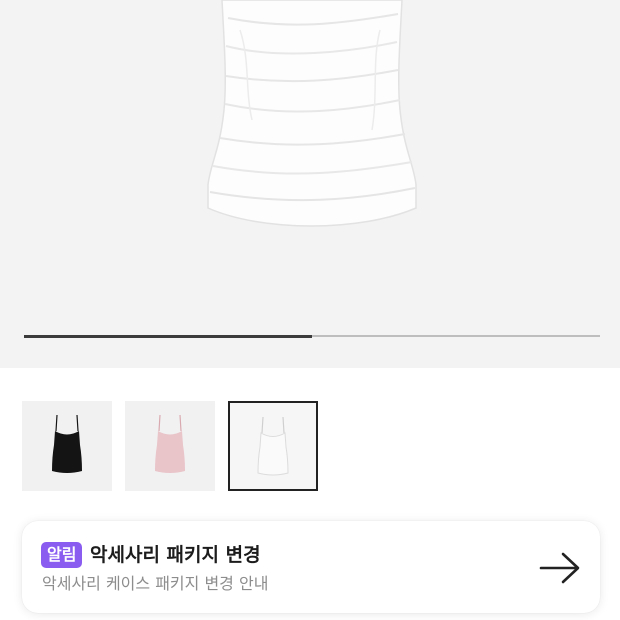 The height and width of the screenshot is (620, 620). I want to click on thumbnail-pink, so click(170, 446).